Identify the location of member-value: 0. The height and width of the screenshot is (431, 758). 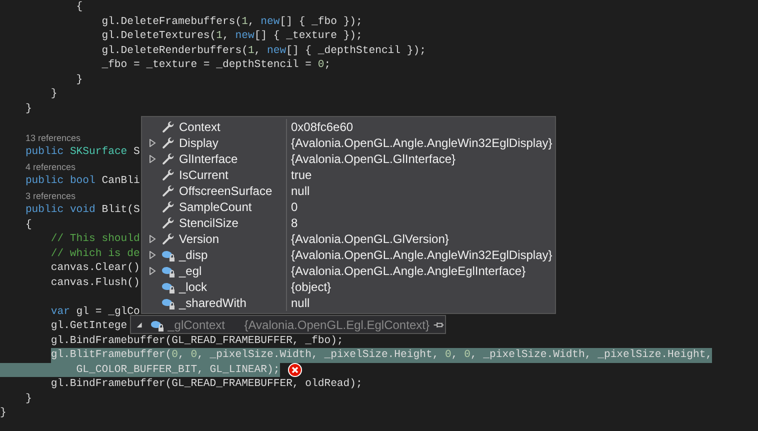
(294, 207).